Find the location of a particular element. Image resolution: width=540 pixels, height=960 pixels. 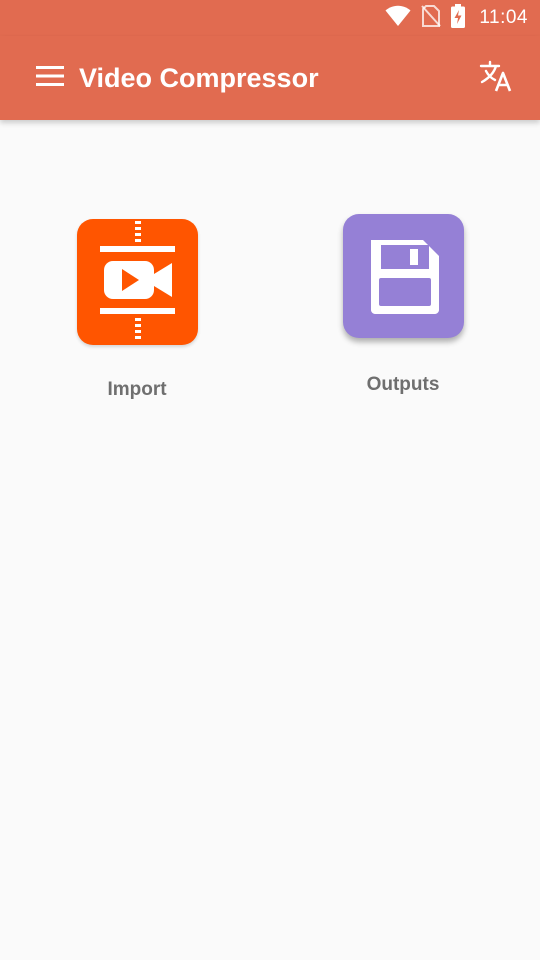

import-tile: Import is located at coordinates (137, 307).